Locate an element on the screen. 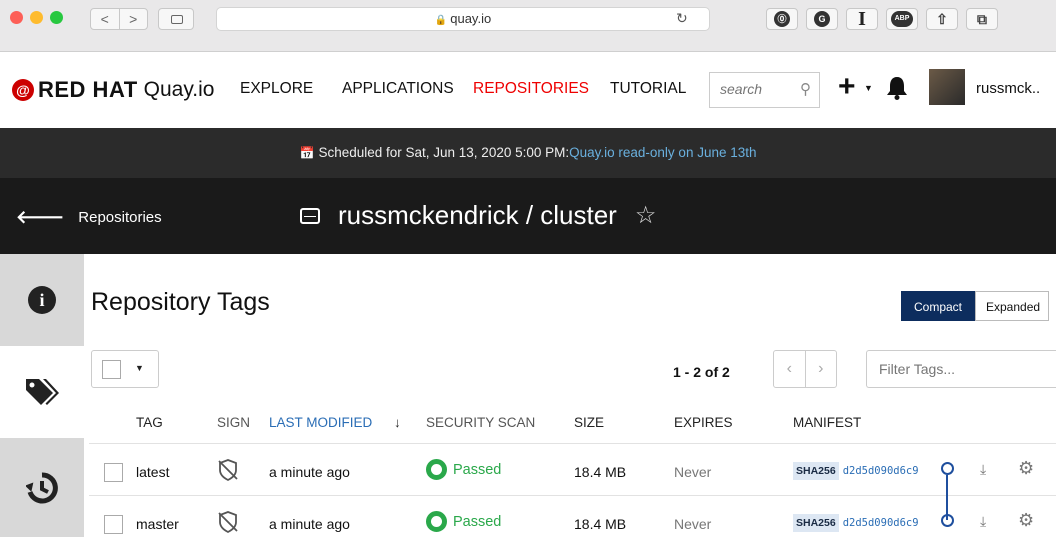 The height and width of the screenshot is (546, 1056). adblock-icon: ABP is located at coordinates (902, 19).